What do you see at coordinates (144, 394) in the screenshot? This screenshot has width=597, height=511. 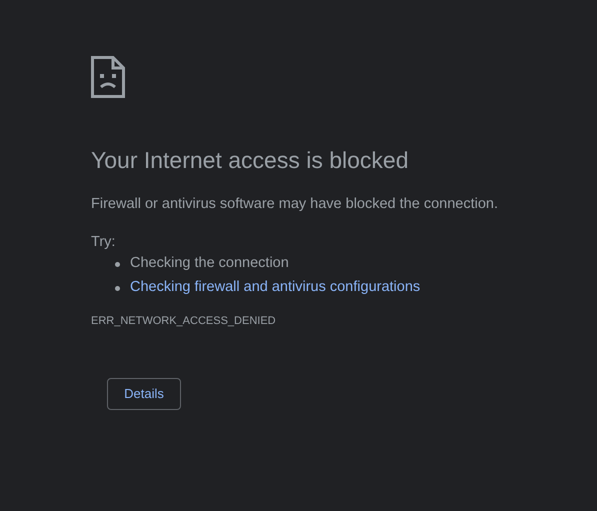 I see `details-button: Details` at bounding box center [144, 394].